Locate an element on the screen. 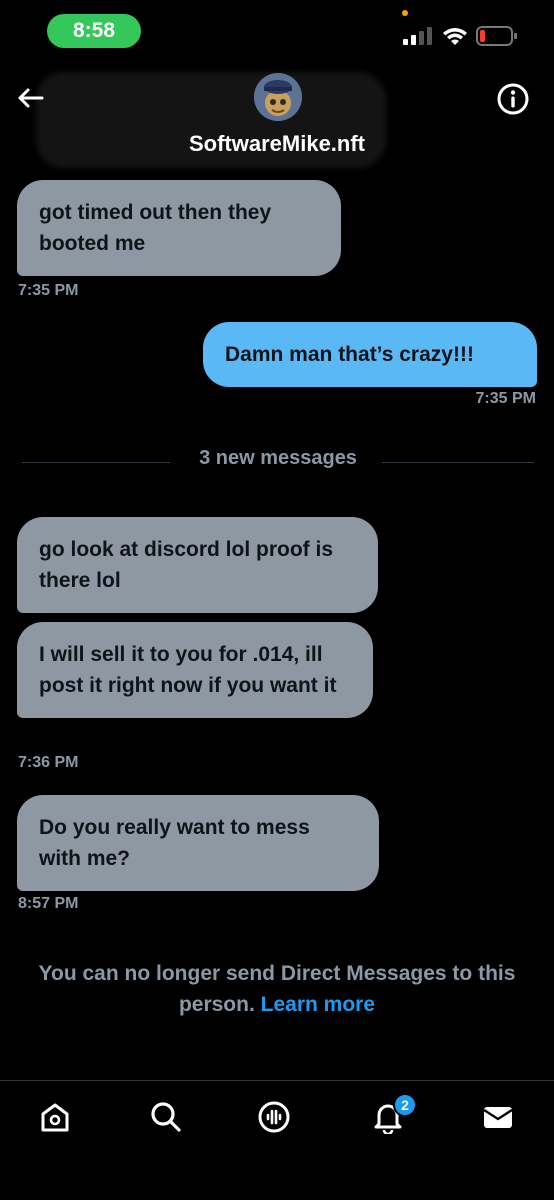 Image resolution: width=554 pixels, height=1200 pixels. spaces-icon is located at coordinates (274, 1117).